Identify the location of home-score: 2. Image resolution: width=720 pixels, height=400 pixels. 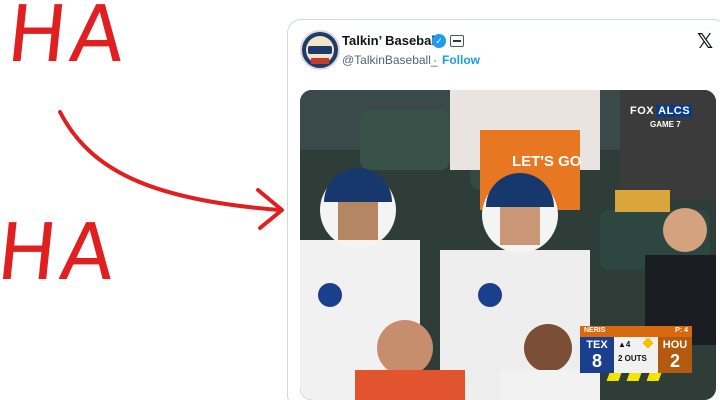
(674, 361).